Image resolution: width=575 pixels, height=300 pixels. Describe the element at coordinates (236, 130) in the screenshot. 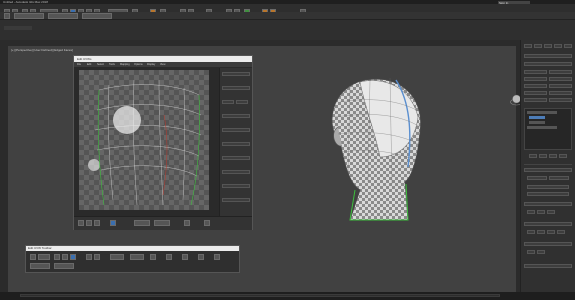

I see `uv-stitch` at that location.